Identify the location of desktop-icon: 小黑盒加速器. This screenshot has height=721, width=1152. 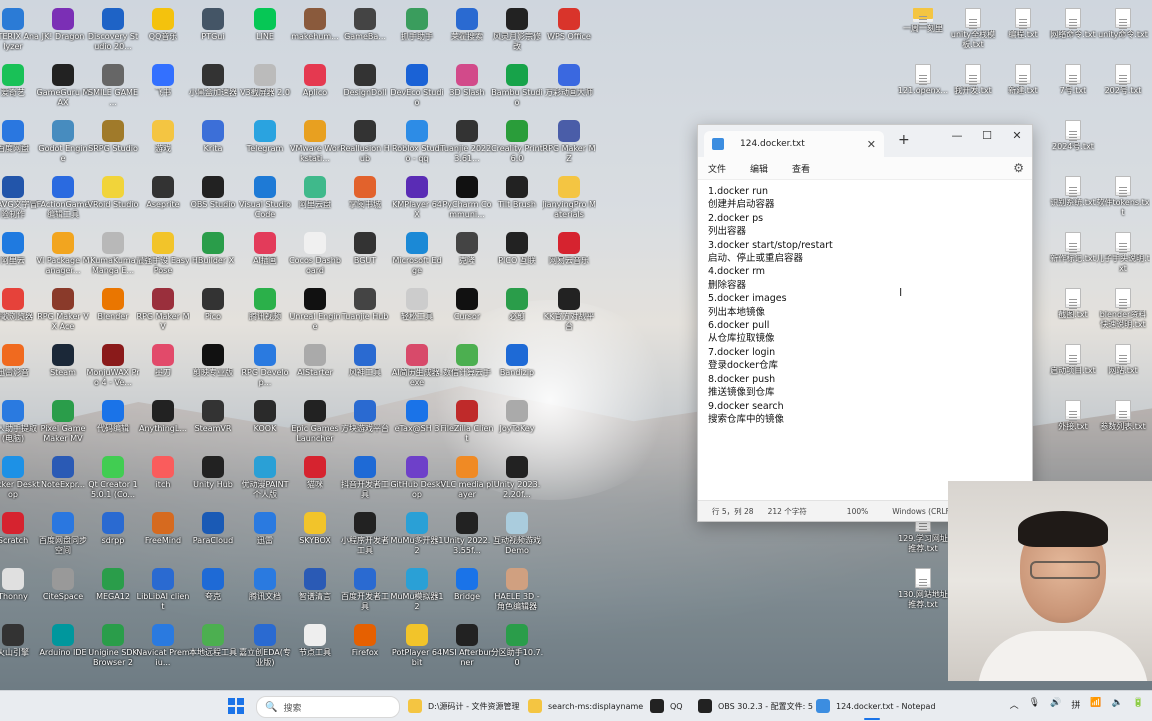
(213, 89).